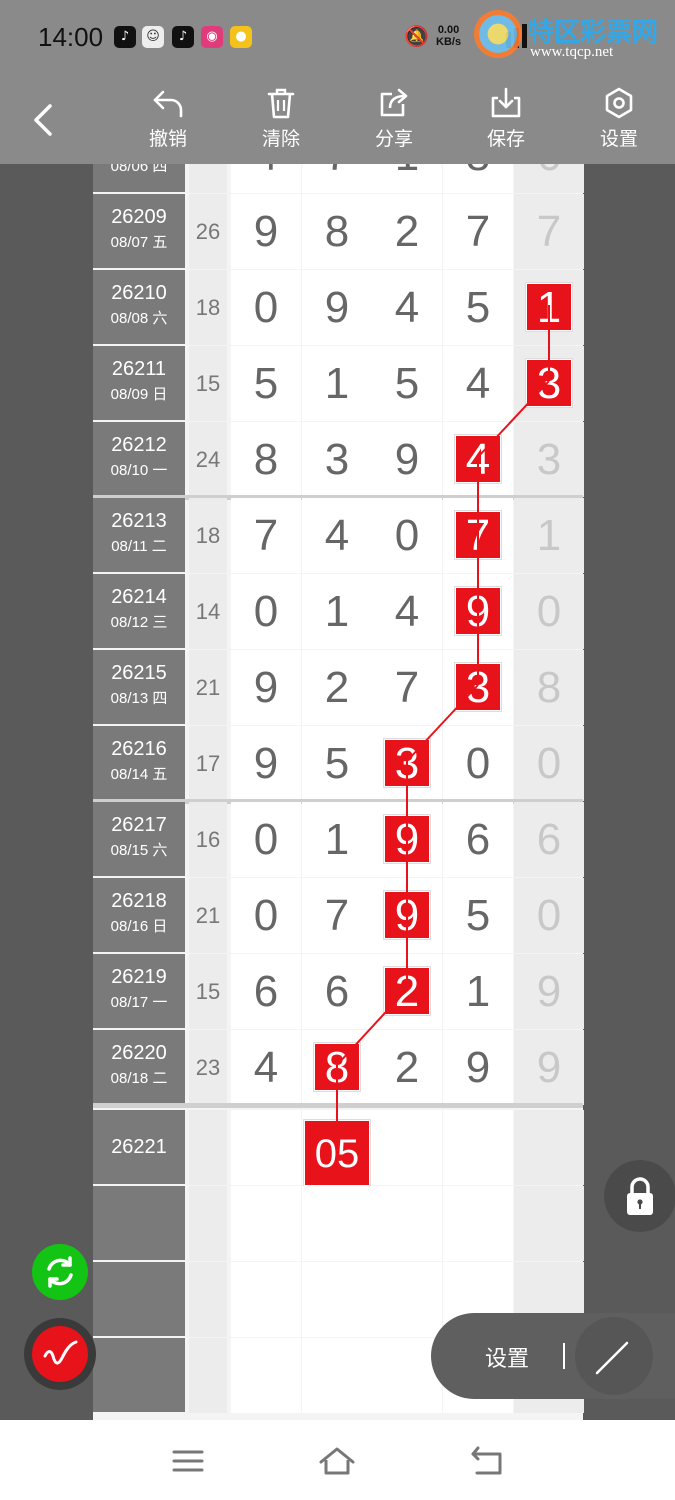 This screenshot has width=675, height=1500. Describe the element at coordinates (614, 1356) in the screenshot. I see `line-tool-button` at that location.